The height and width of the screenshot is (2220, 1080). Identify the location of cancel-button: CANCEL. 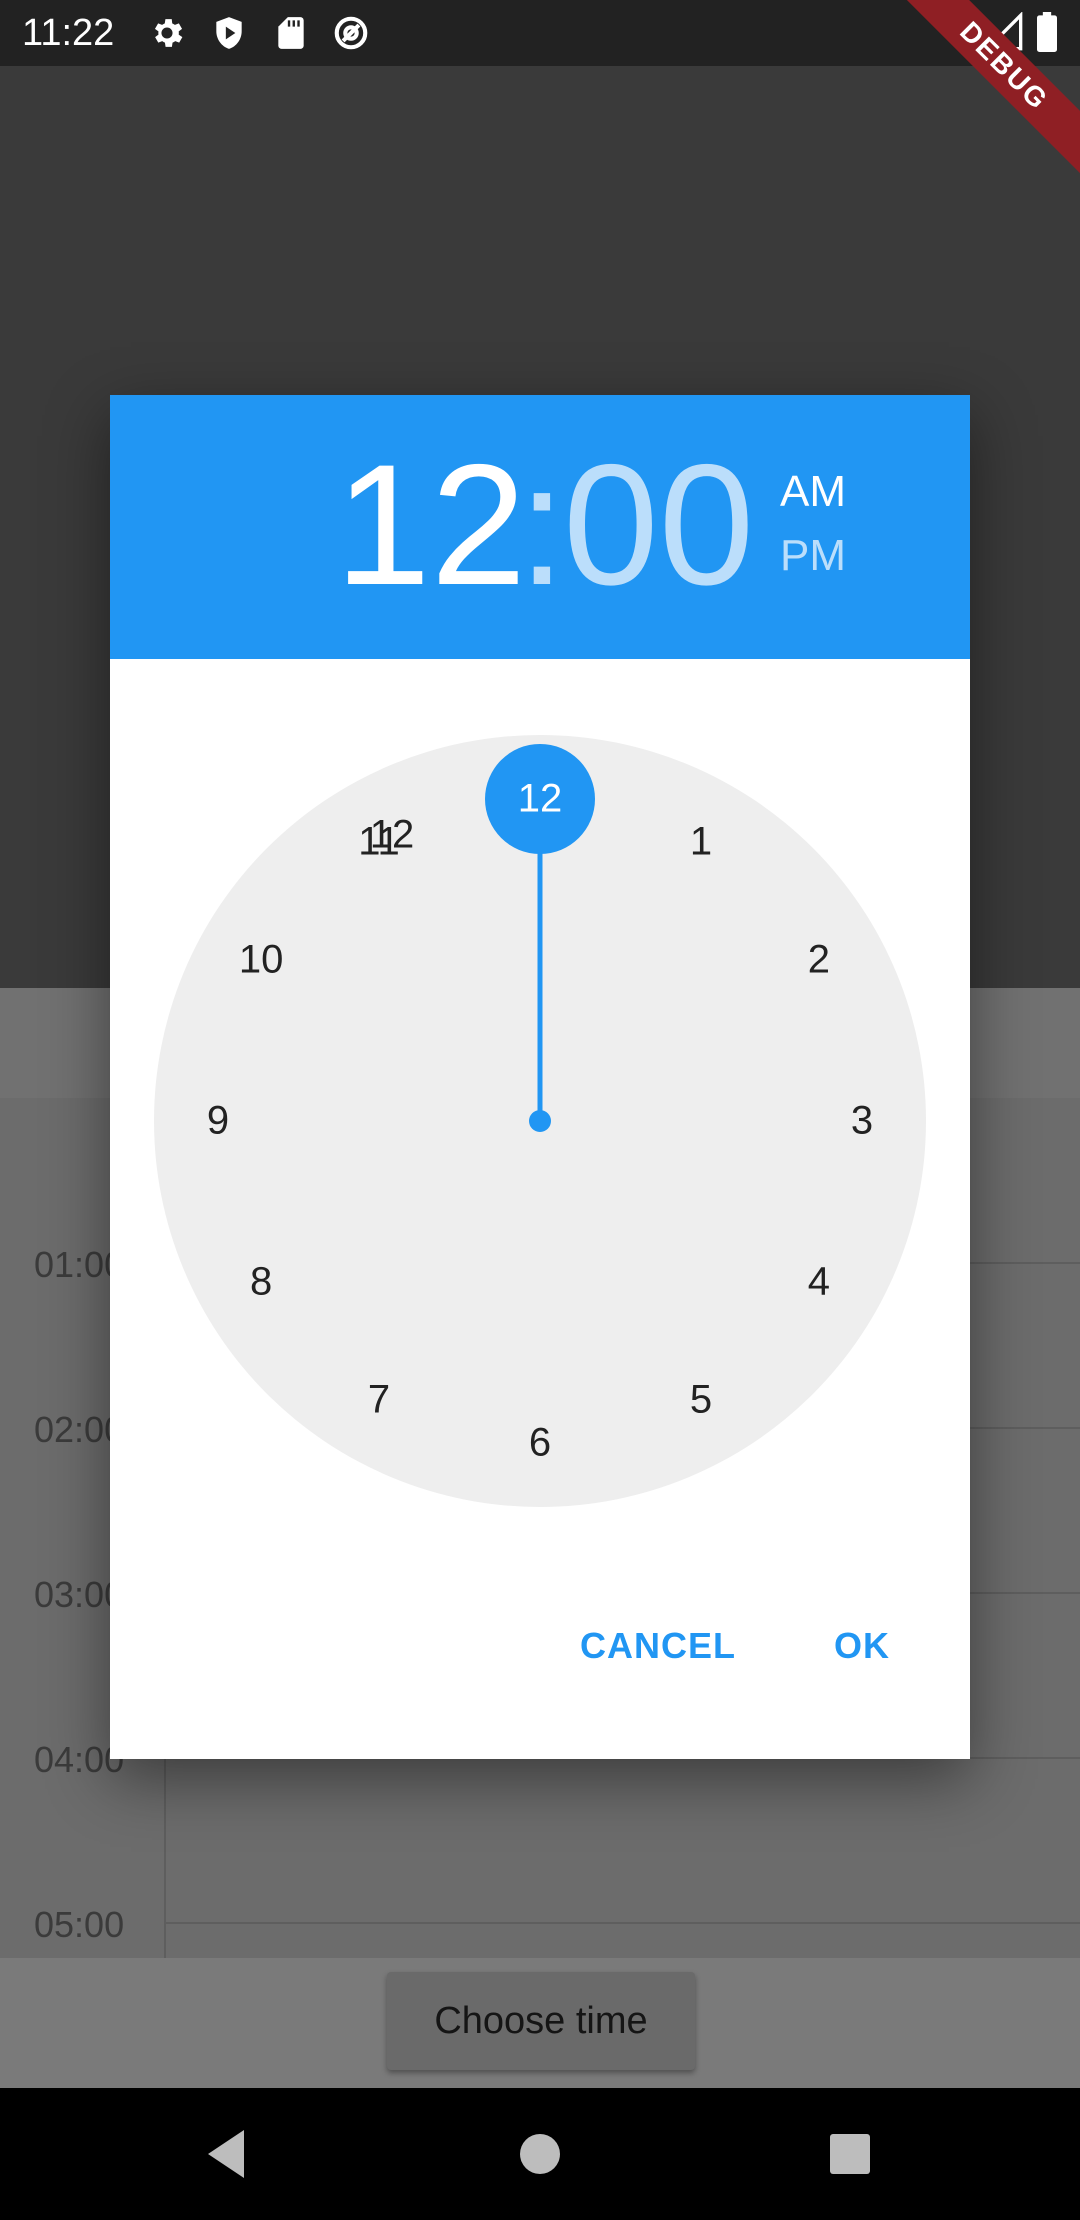
(658, 1646).